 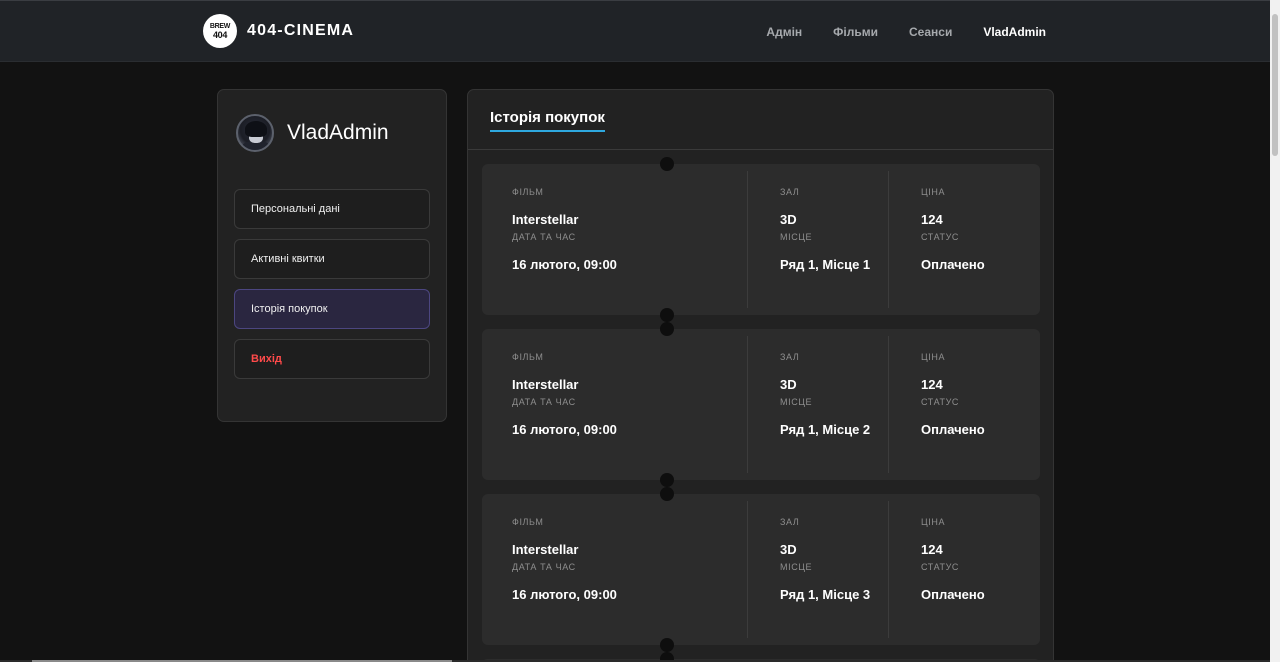 I want to click on menu-item-logout: Вихід, so click(x=332, y=359).